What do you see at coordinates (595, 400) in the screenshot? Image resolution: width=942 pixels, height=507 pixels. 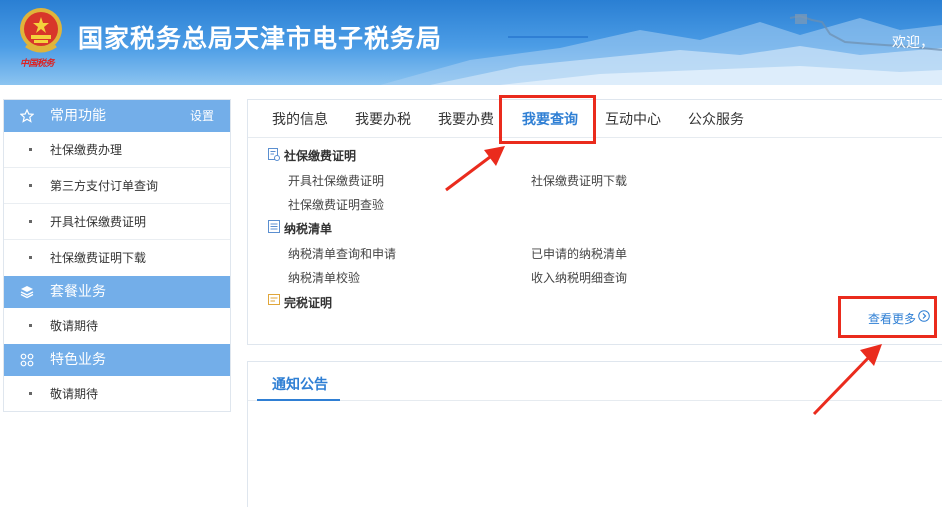 I see `divider` at bounding box center [595, 400].